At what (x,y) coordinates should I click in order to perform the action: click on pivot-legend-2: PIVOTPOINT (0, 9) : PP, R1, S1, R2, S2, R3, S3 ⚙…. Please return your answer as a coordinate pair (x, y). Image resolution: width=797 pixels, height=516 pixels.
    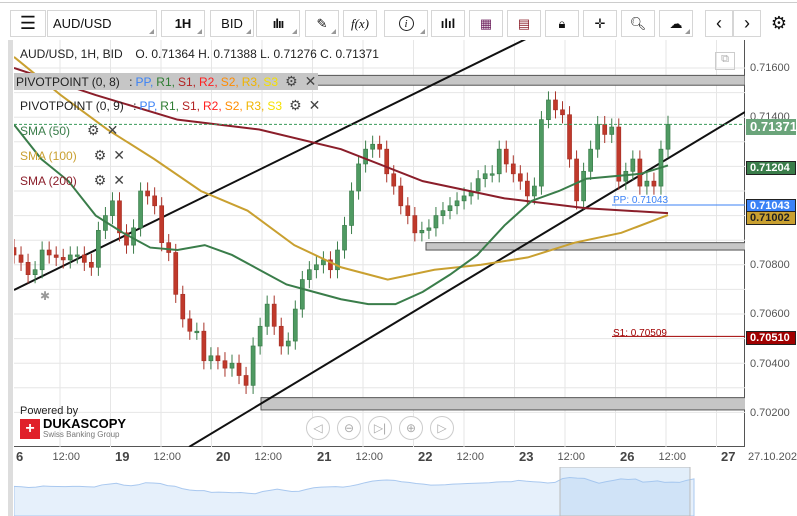
    Looking at the image, I should click on (170, 105).